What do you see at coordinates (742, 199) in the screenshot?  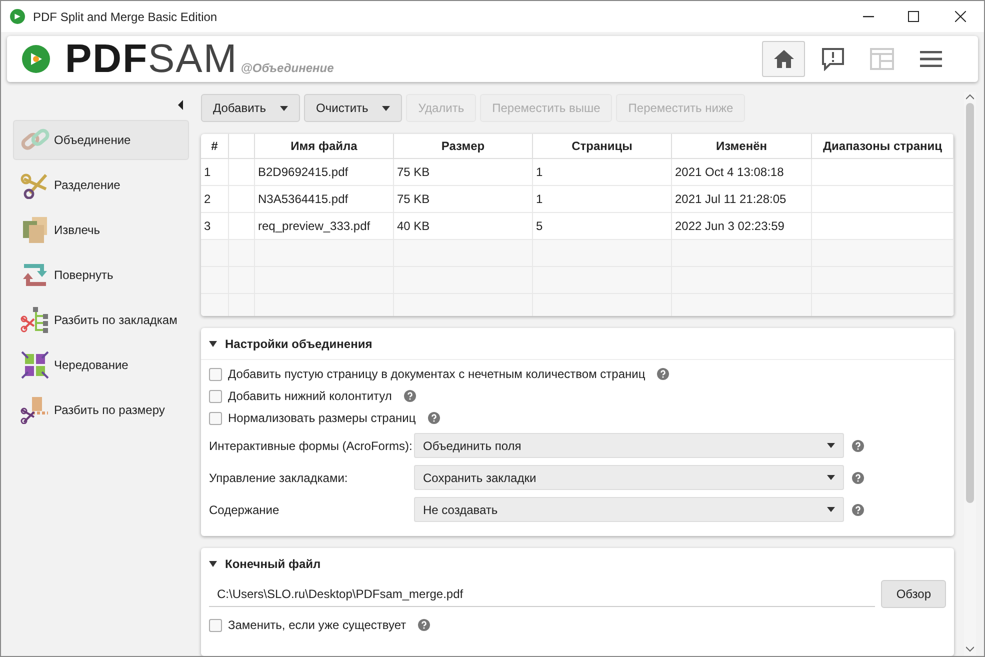 I see `table-cell: 2021 Jul 11 21:28:05` at bounding box center [742, 199].